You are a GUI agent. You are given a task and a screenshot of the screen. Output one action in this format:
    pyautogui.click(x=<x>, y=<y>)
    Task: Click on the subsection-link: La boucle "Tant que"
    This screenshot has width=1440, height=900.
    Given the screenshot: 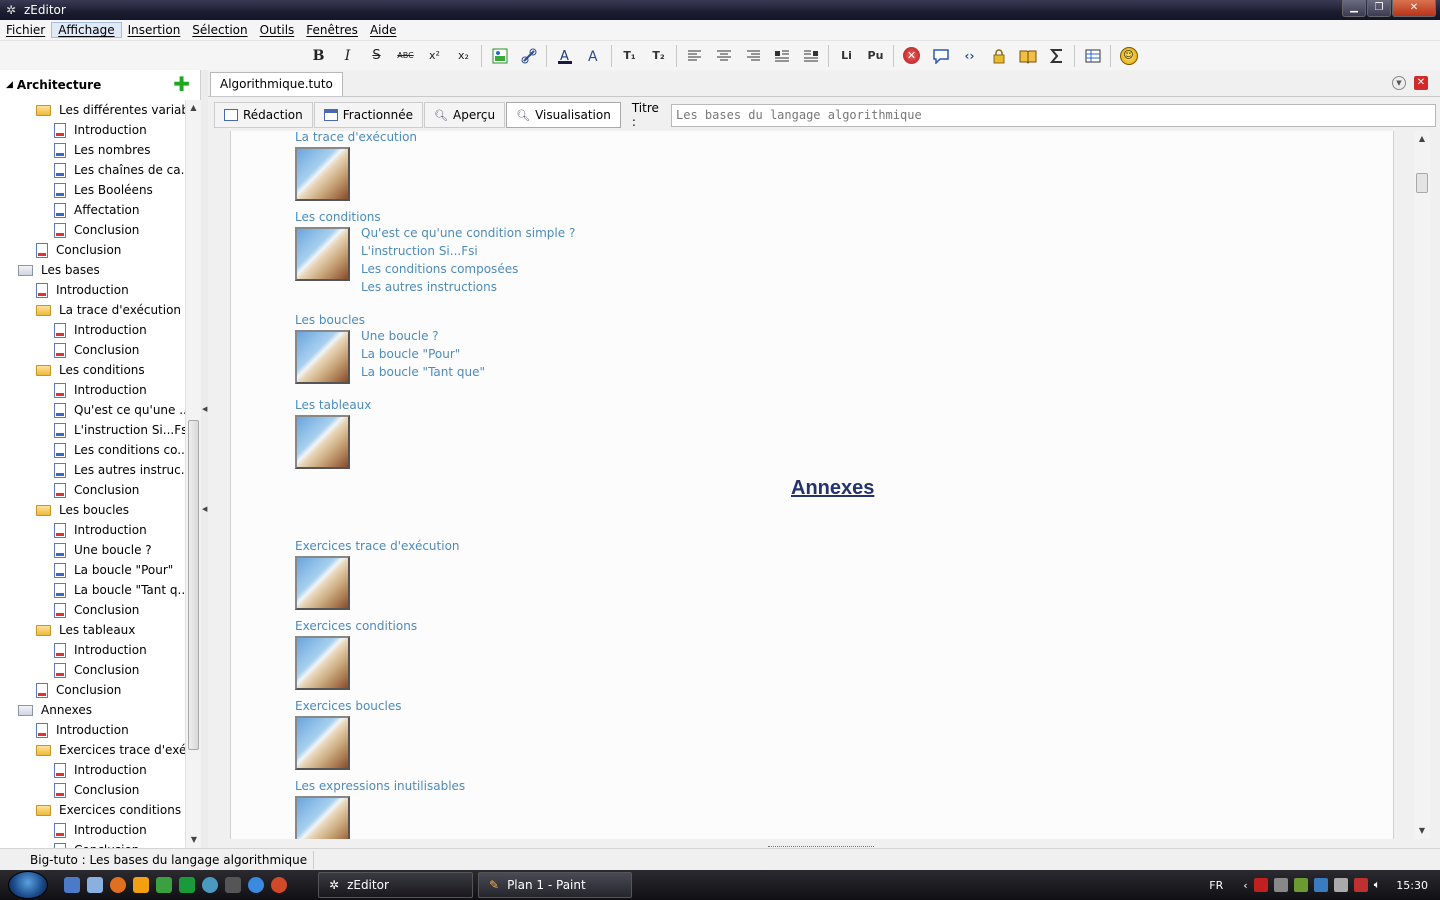 What is the action you would take?
    pyautogui.click(x=423, y=372)
    